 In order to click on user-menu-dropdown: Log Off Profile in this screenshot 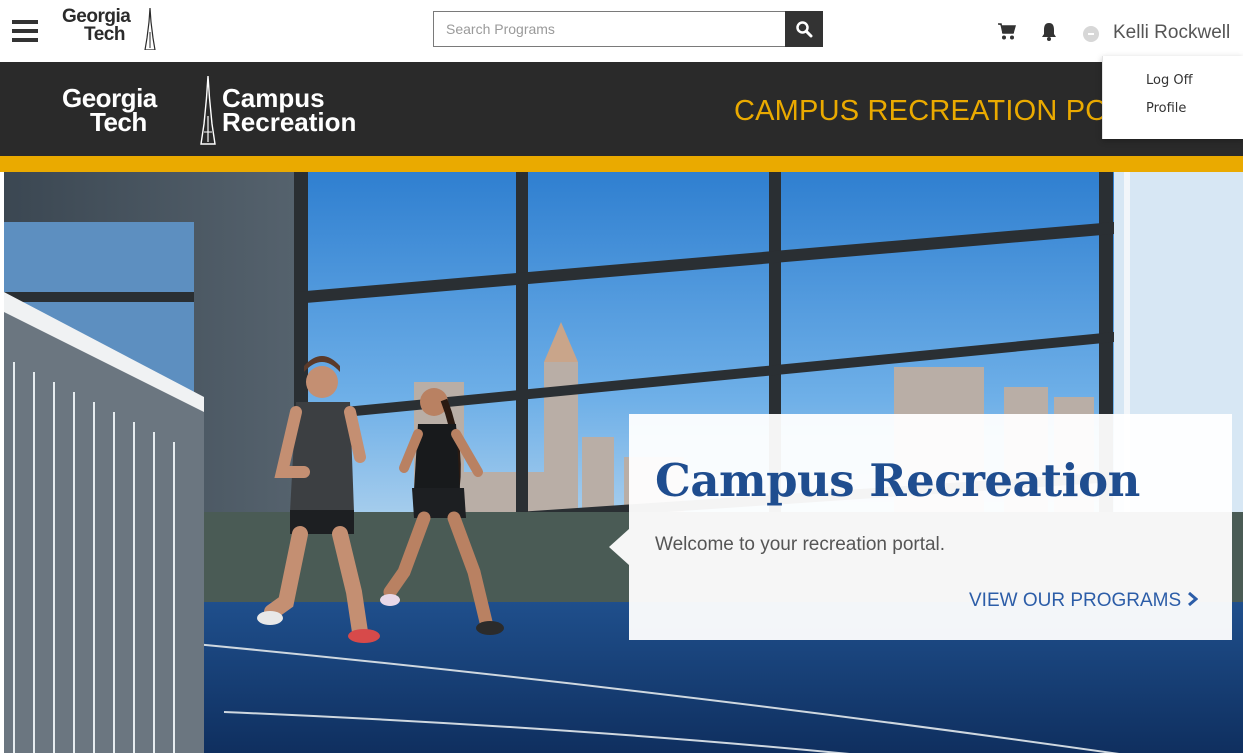, I will do `click(1172, 97)`.